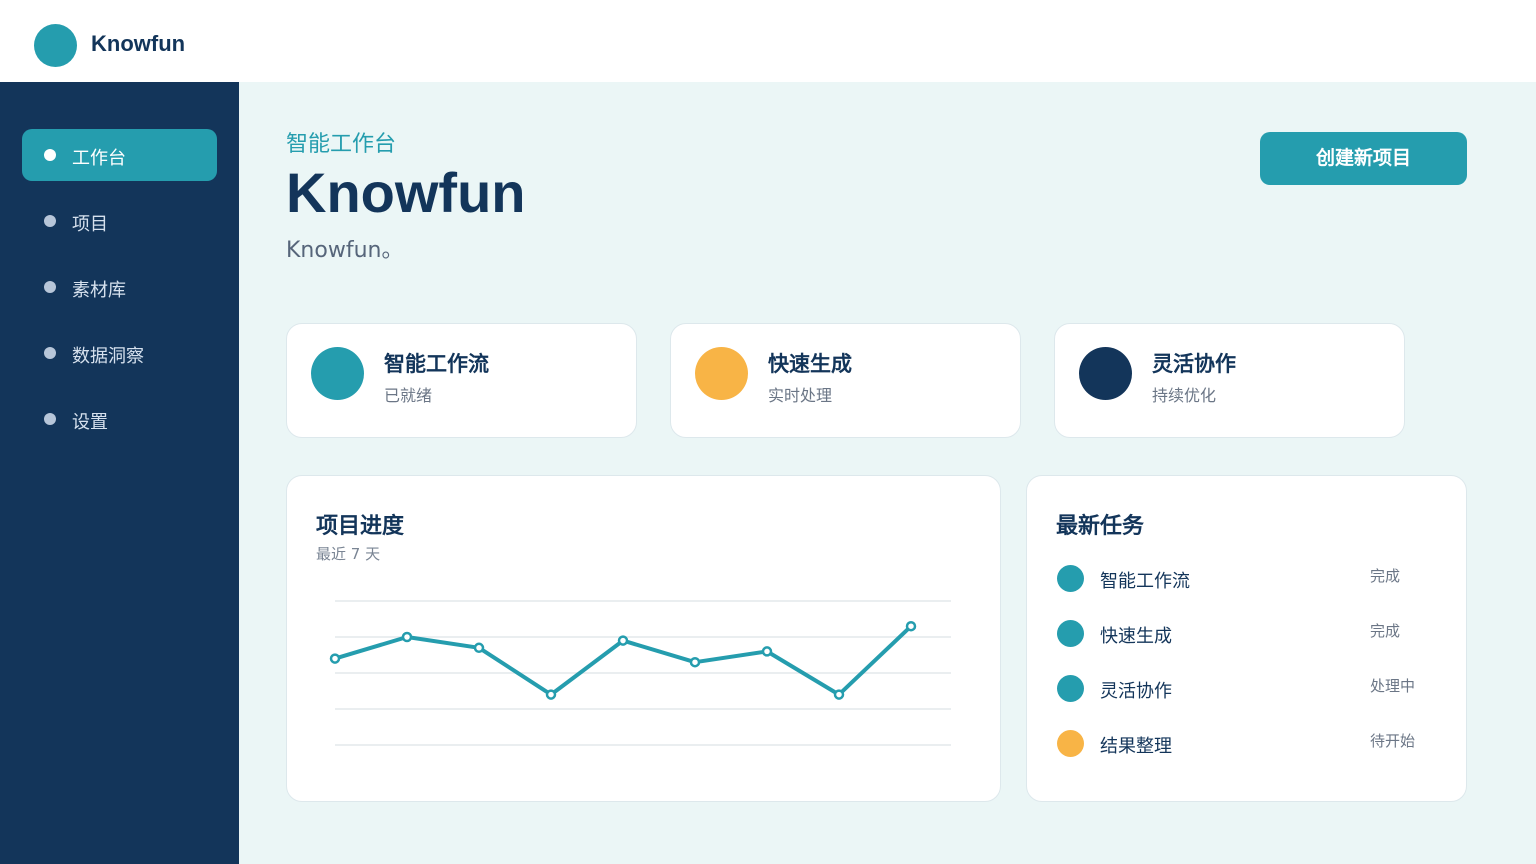  I want to click on feature-card-generate: 快速生成 实时处理, so click(845, 380).